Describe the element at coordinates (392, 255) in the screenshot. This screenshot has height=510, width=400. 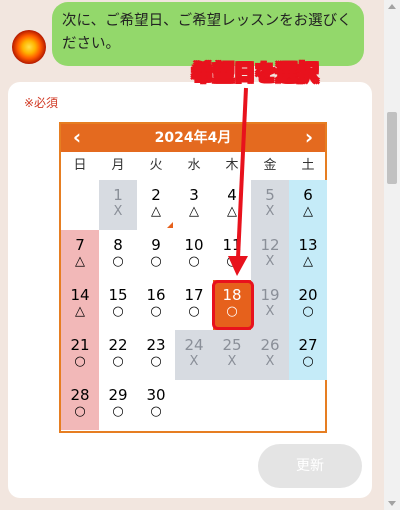
I see `scrollbar` at that location.